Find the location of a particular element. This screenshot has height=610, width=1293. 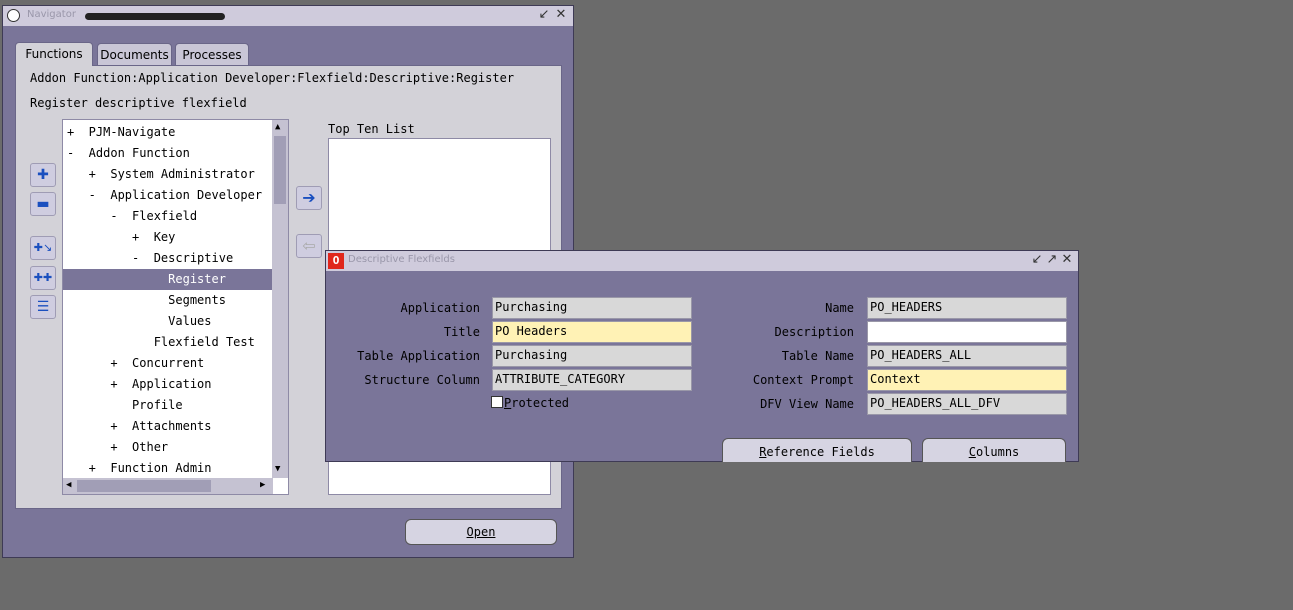

expand-branch-button: ✚↘ is located at coordinates (43, 248).